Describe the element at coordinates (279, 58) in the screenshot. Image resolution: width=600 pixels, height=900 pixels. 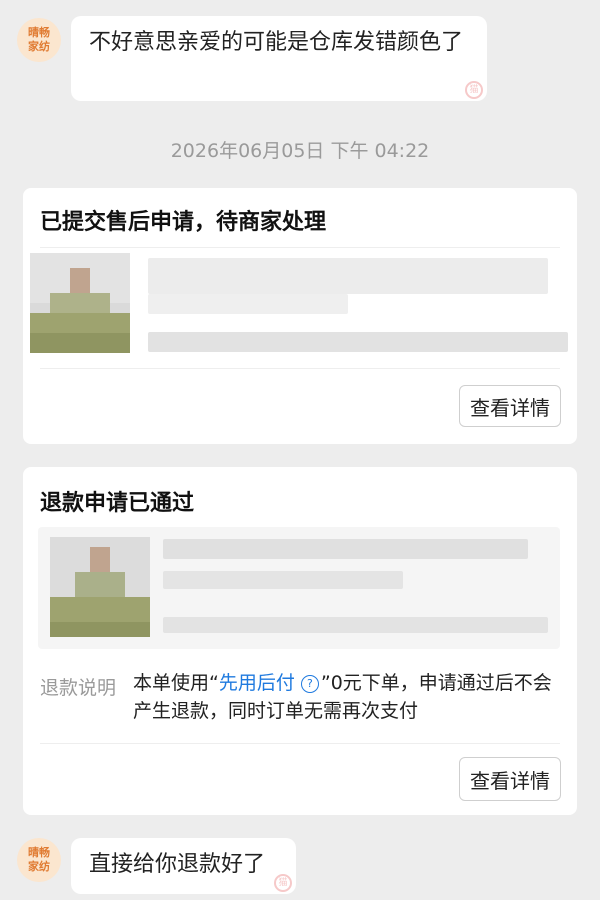
I see `message-bubble-1: 不好意思亲爱的可能是仓库发错颜色了 猫` at that location.